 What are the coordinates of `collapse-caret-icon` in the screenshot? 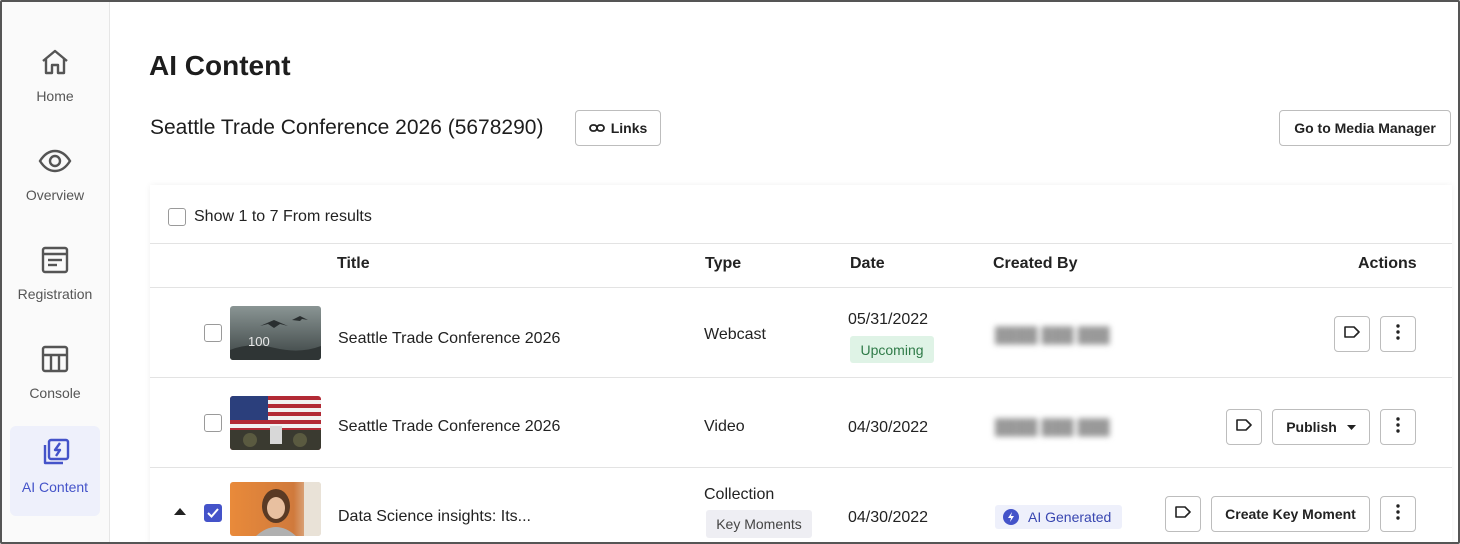 It's located at (180, 511).